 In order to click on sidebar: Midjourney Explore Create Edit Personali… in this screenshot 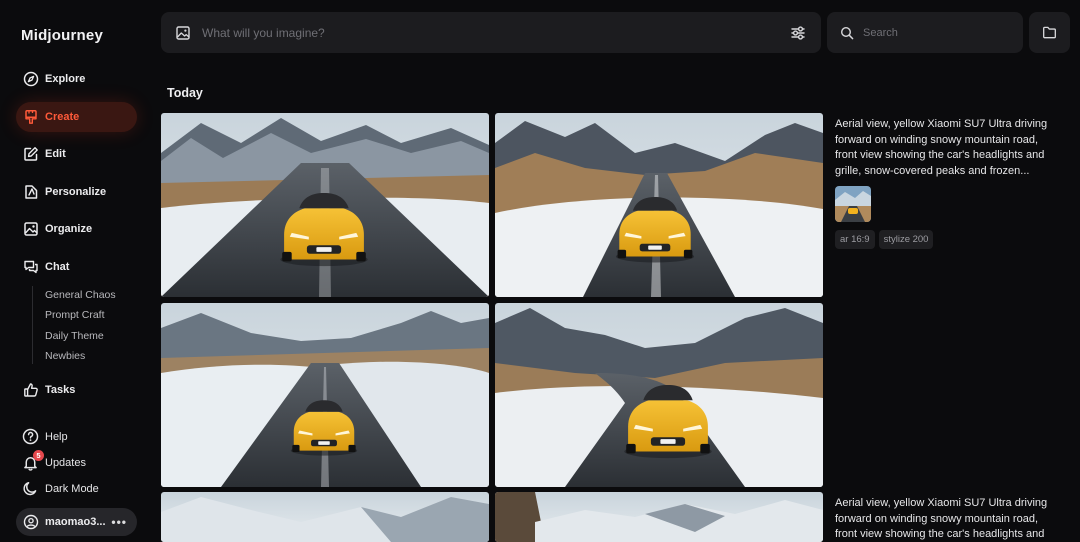, I will do `click(75, 271)`.